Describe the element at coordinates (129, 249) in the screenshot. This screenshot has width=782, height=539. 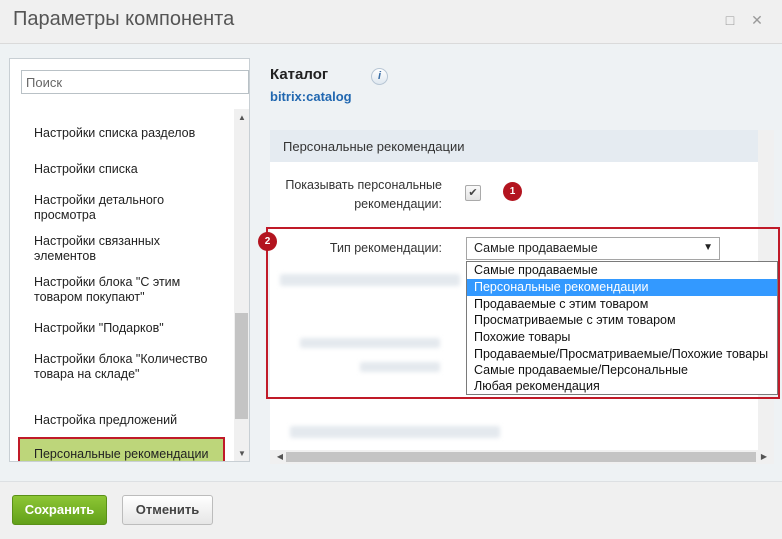
I see `sidebar-item-related: Настройки связанных элементов` at that location.